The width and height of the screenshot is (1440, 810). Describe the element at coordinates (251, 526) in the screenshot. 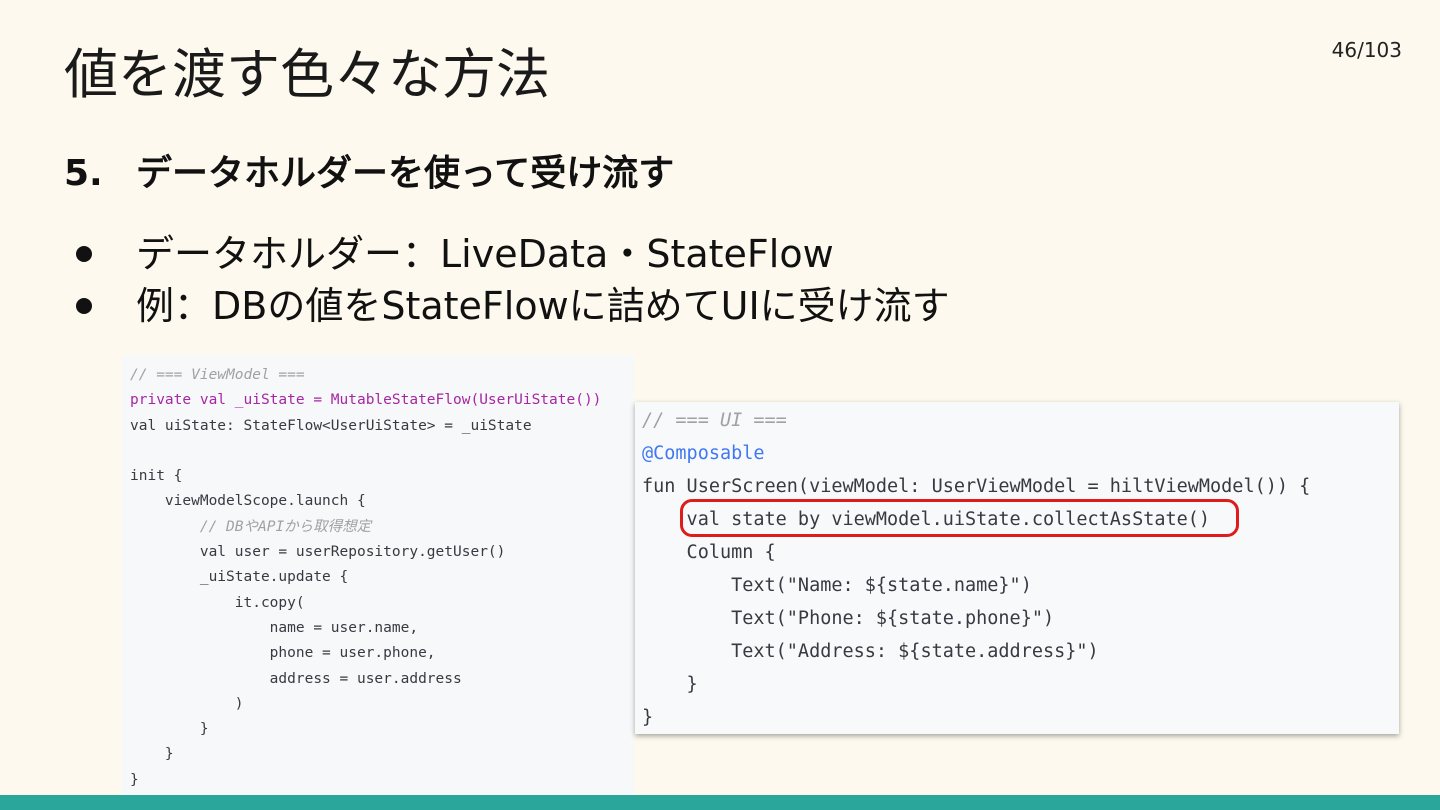

I see `code-line: // DBやAPIから取得想定` at that location.